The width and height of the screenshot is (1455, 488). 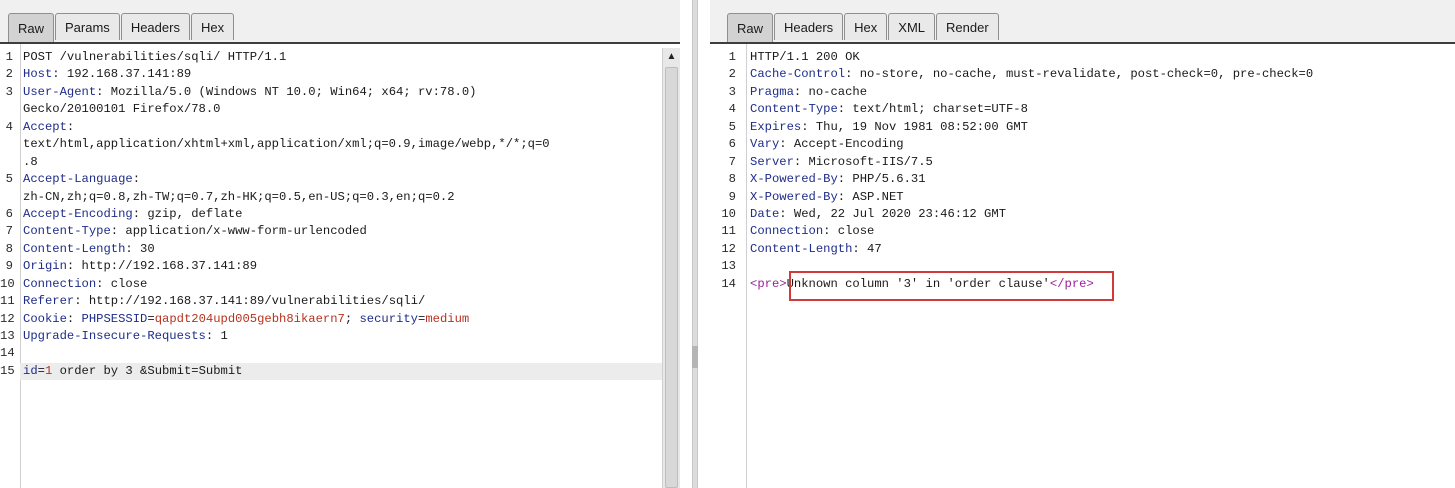 What do you see at coordinates (147, 370) in the screenshot?
I see `body-rest: order by 3 &Submit=Submit` at bounding box center [147, 370].